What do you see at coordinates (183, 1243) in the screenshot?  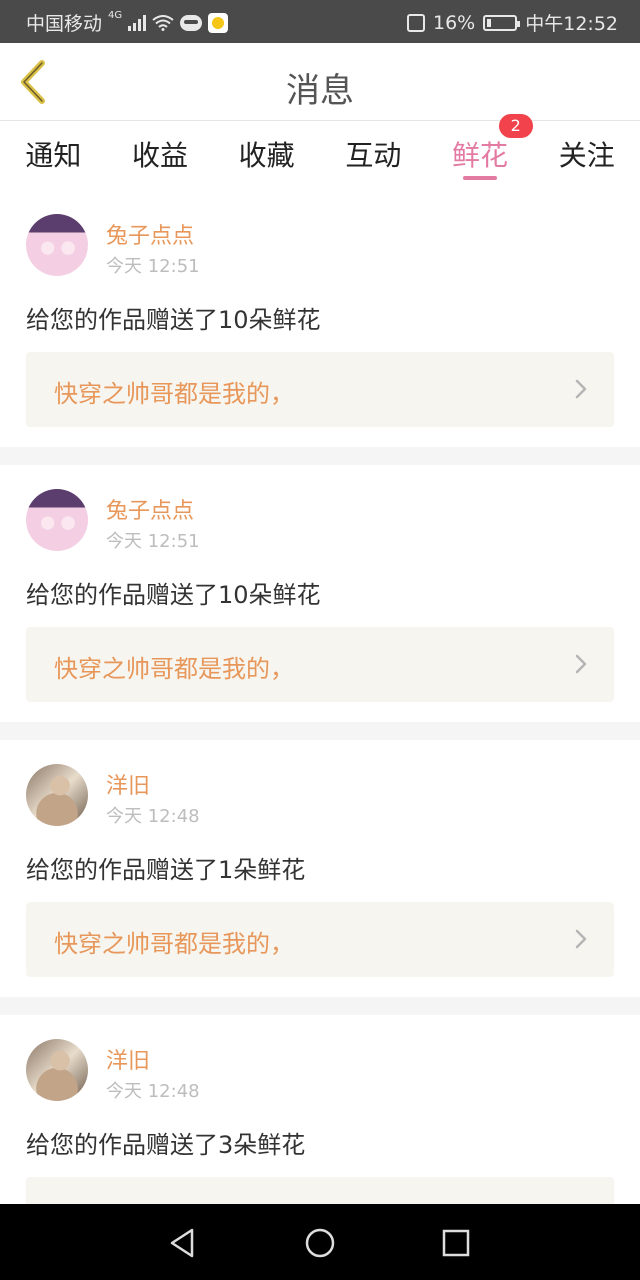 I see `nav-back-icon` at bounding box center [183, 1243].